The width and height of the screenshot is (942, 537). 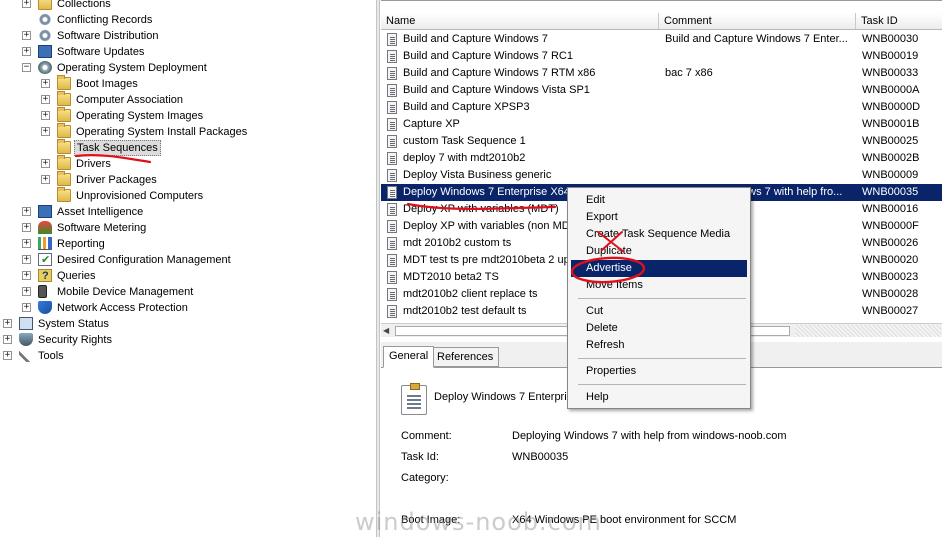 I want to click on tree-node-label: Driver Packages, so click(x=116, y=180).